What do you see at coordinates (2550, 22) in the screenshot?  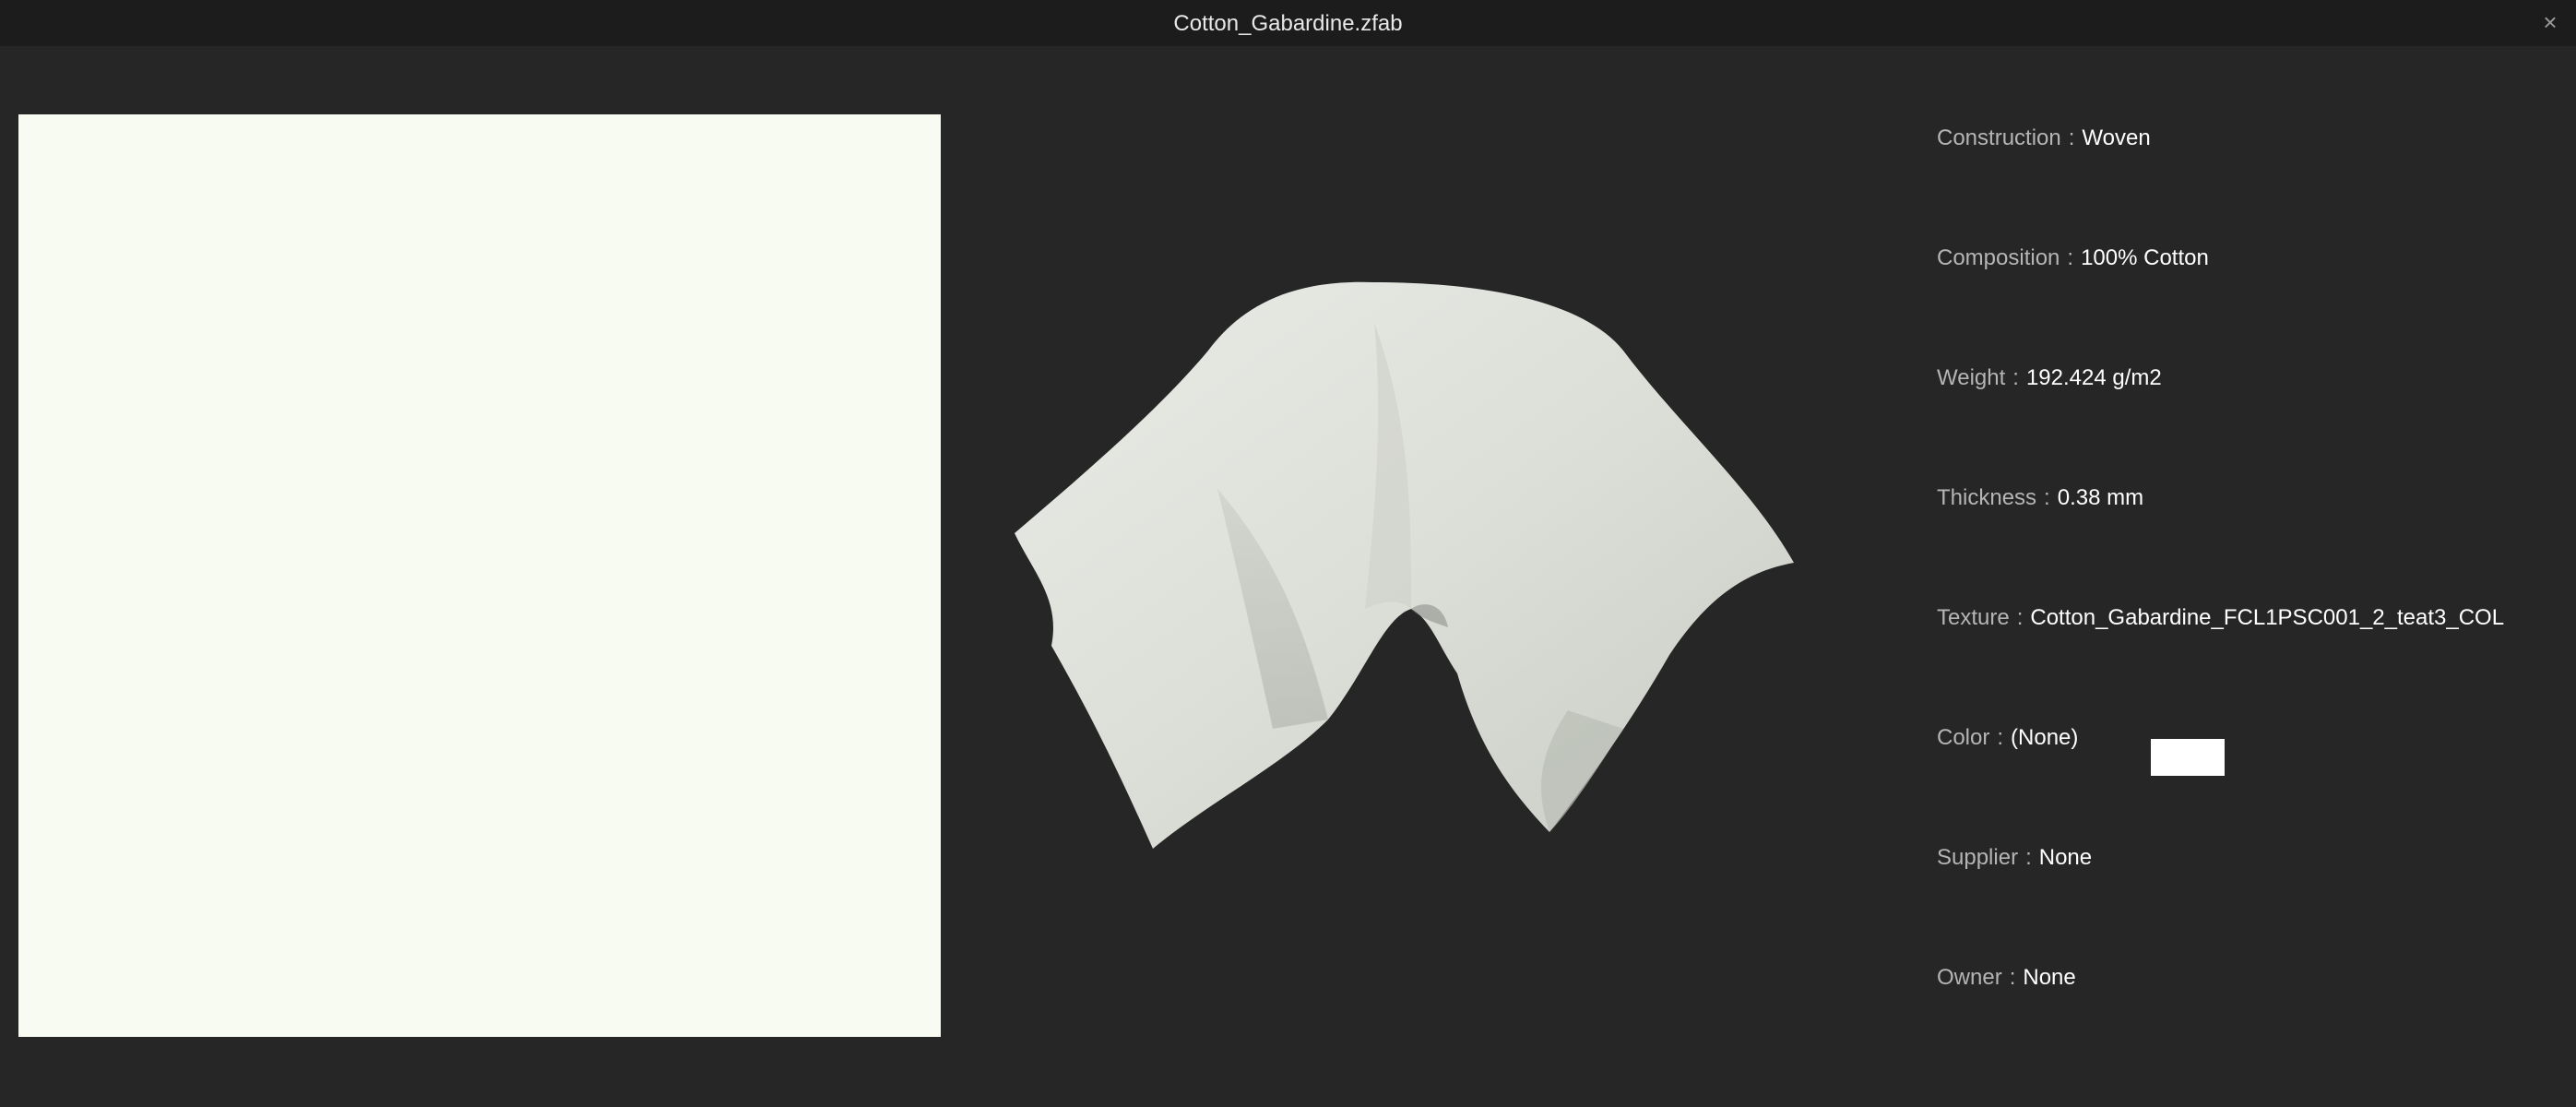 I see `close-icon: ×` at bounding box center [2550, 22].